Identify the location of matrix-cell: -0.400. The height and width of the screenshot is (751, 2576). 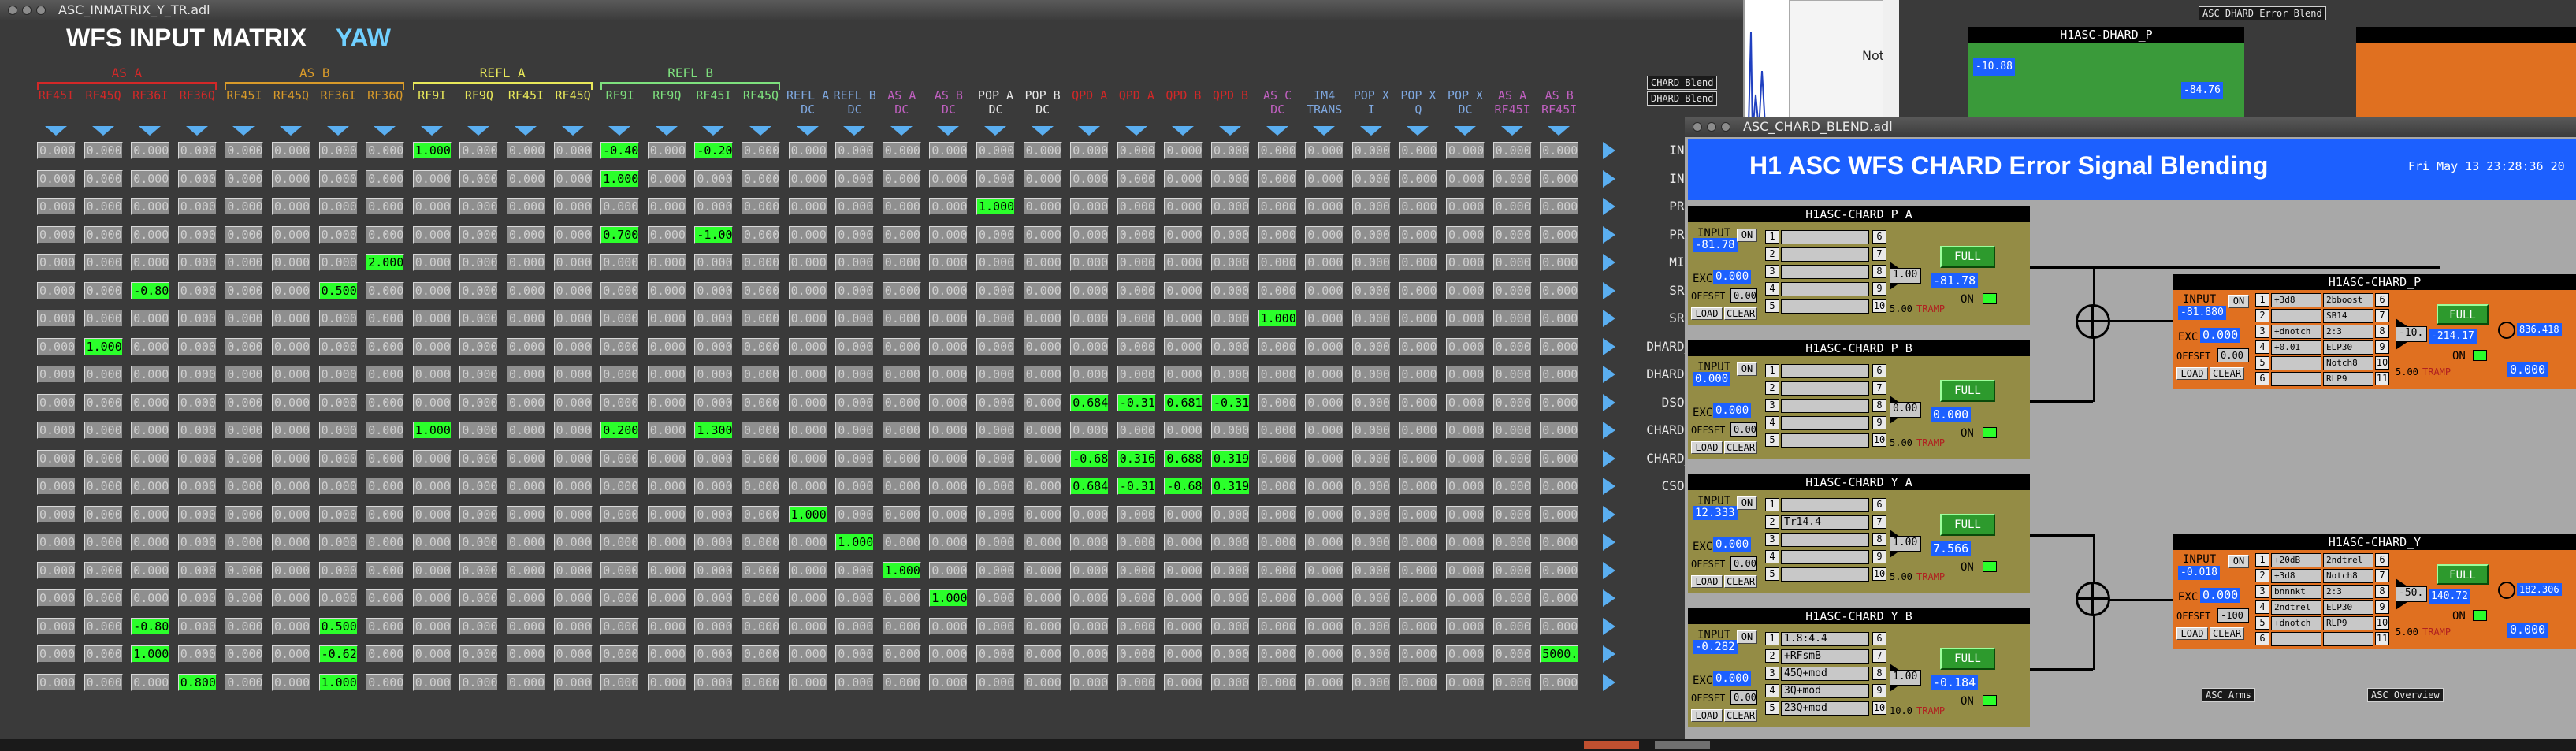
(620, 150).